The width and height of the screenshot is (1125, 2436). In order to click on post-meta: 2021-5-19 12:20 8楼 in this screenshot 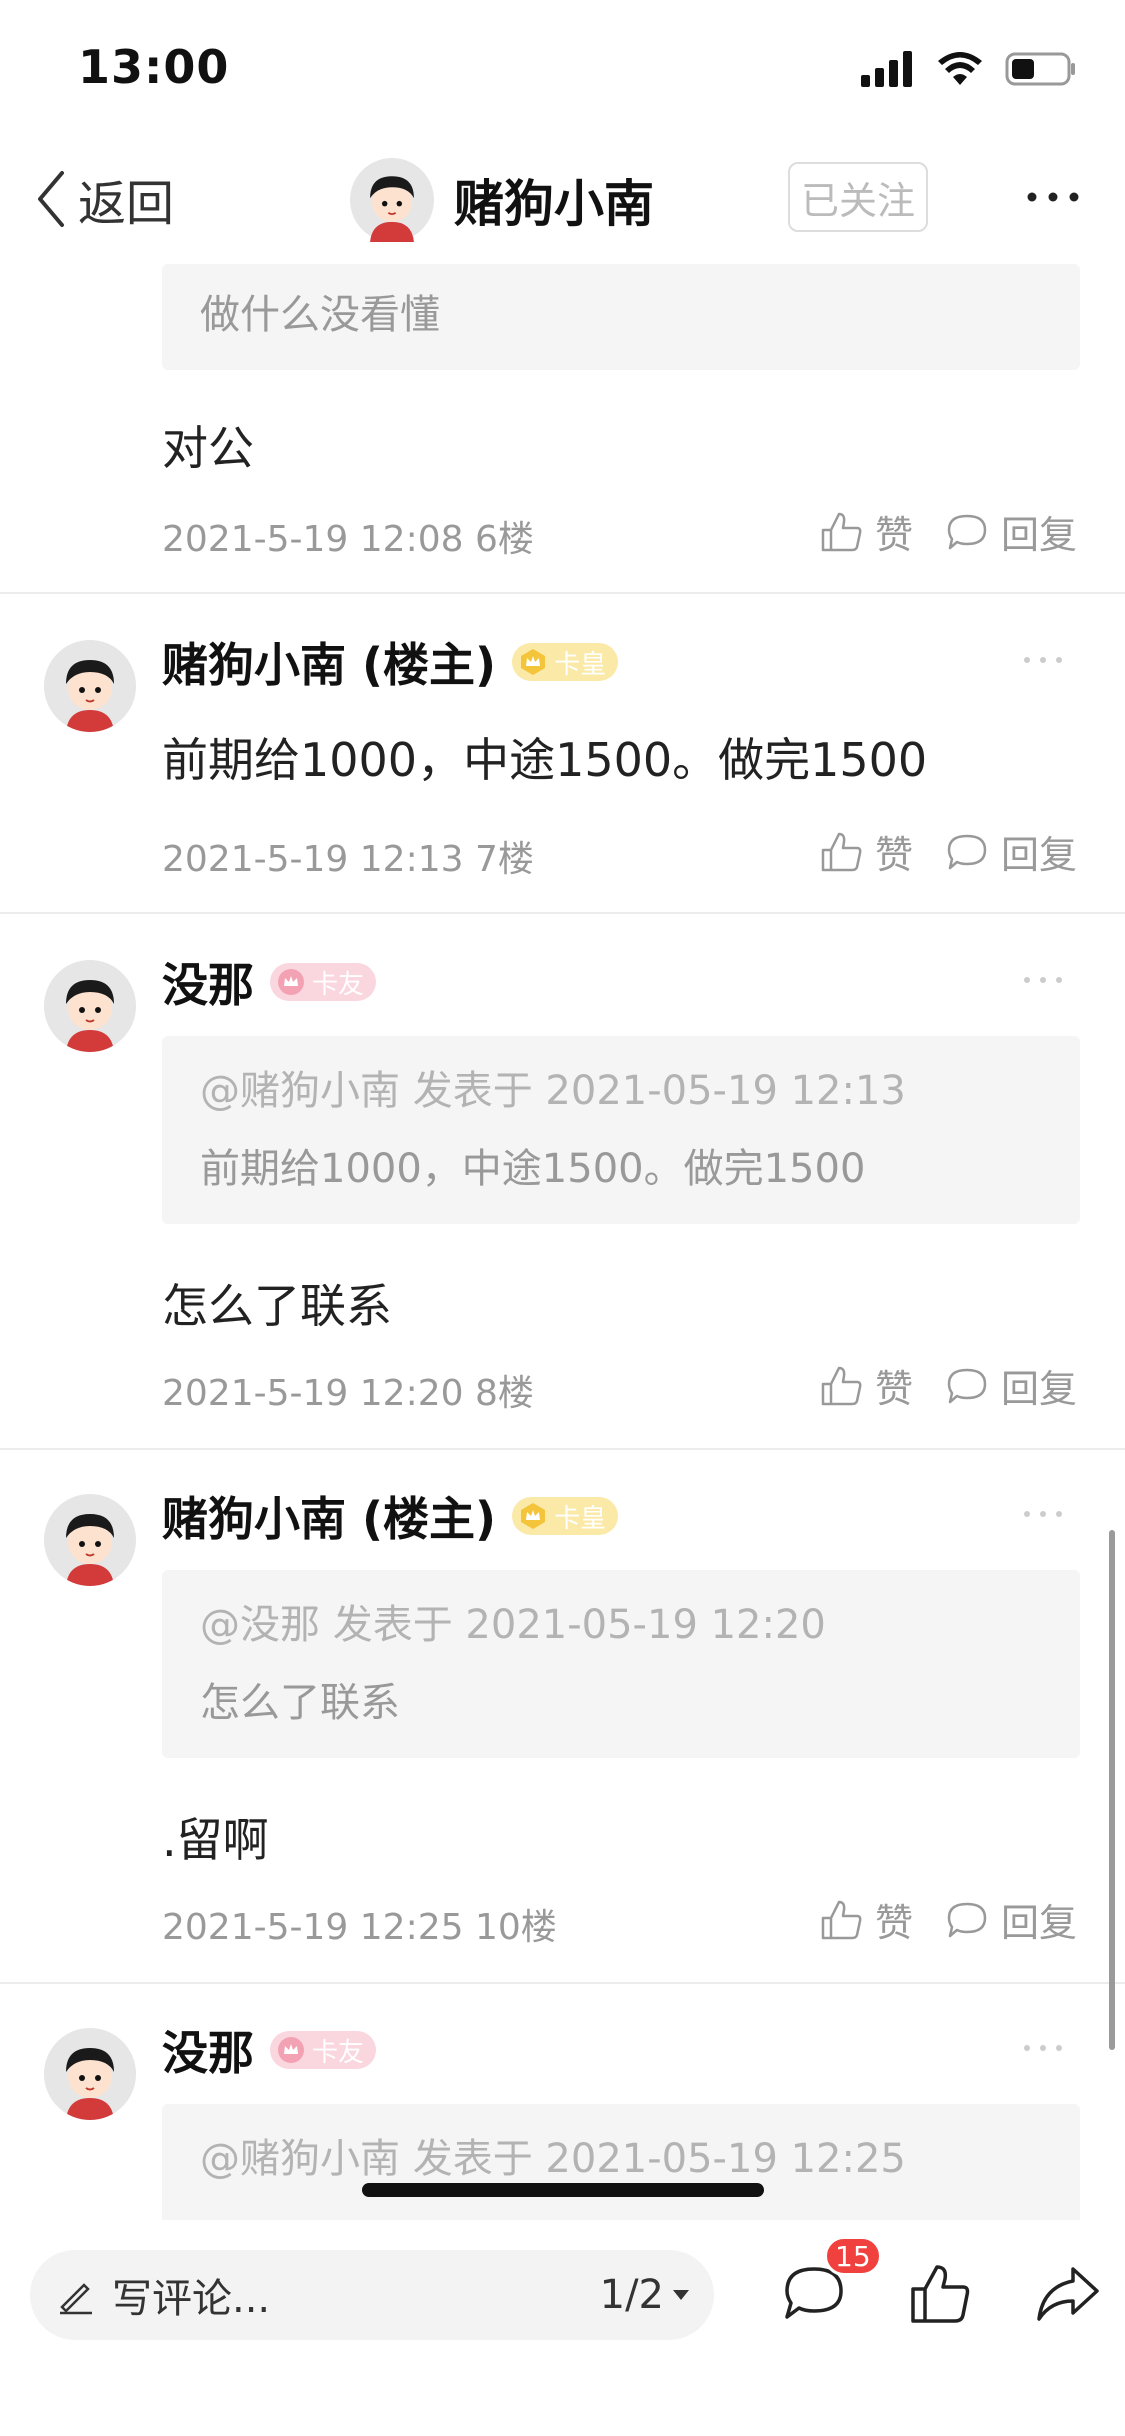, I will do `click(348, 1390)`.